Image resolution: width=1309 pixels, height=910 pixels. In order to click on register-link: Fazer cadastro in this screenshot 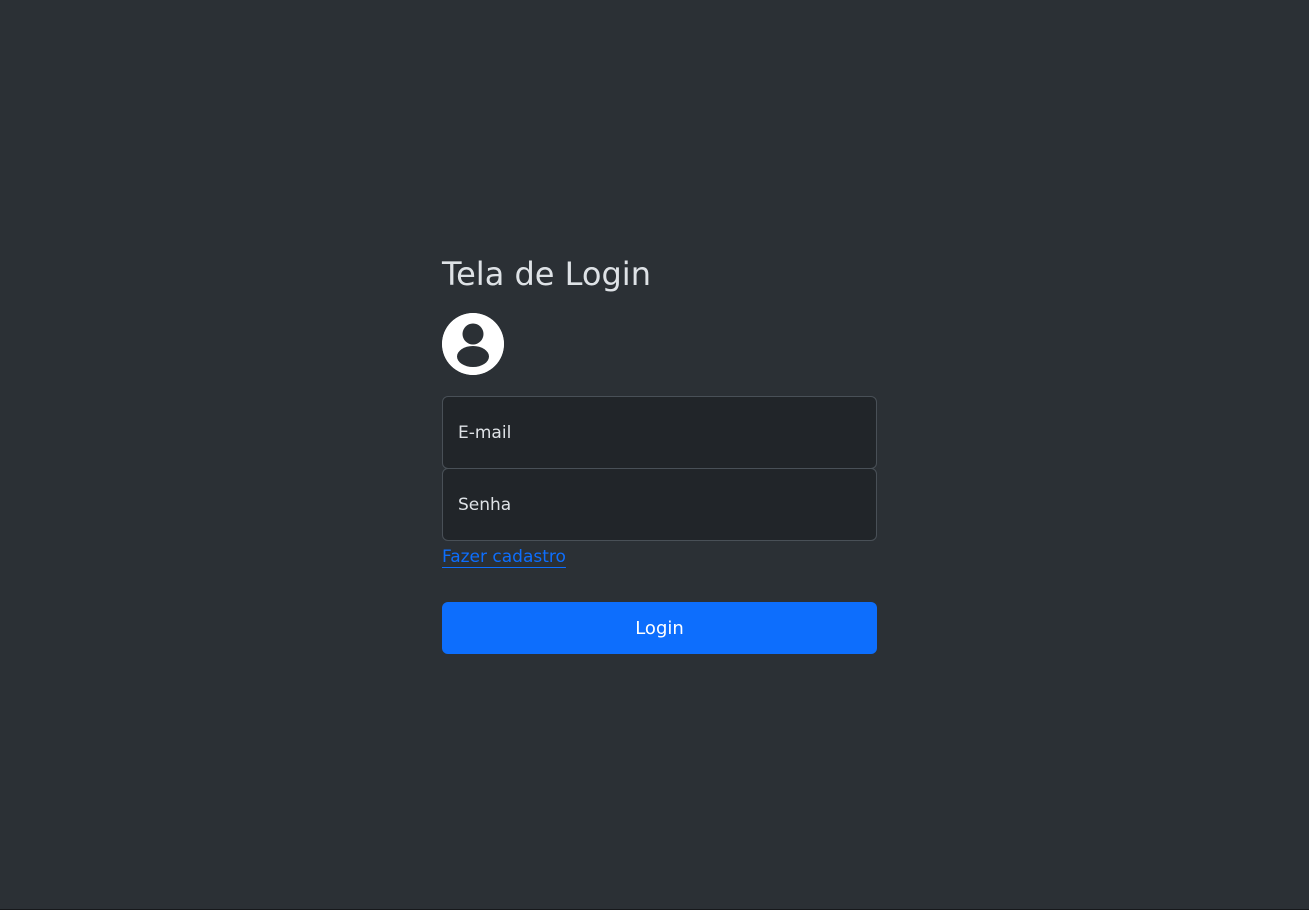, I will do `click(504, 557)`.